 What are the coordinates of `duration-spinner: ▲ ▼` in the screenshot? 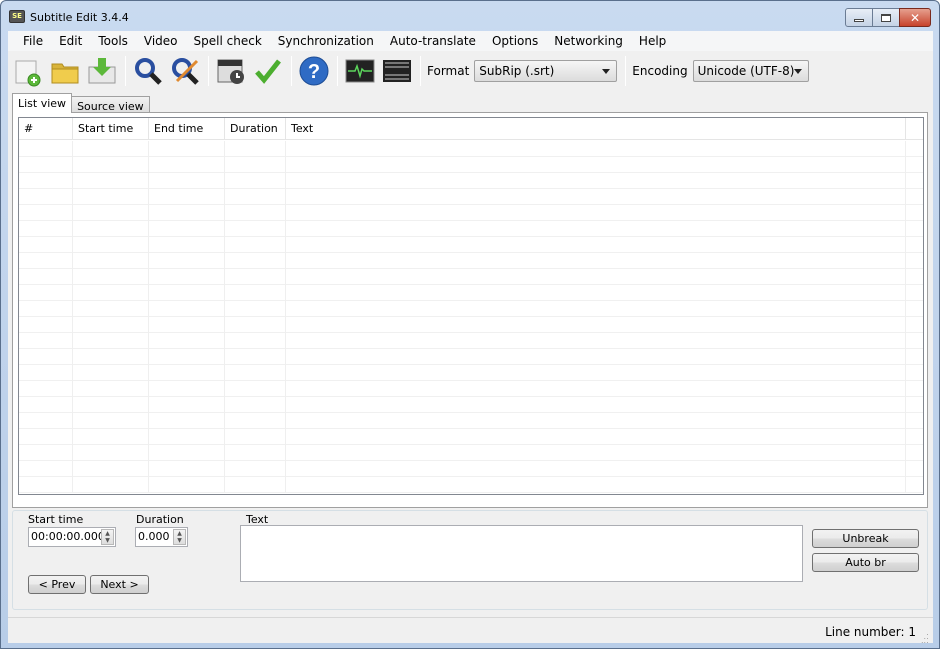 It's located at (179, 537).